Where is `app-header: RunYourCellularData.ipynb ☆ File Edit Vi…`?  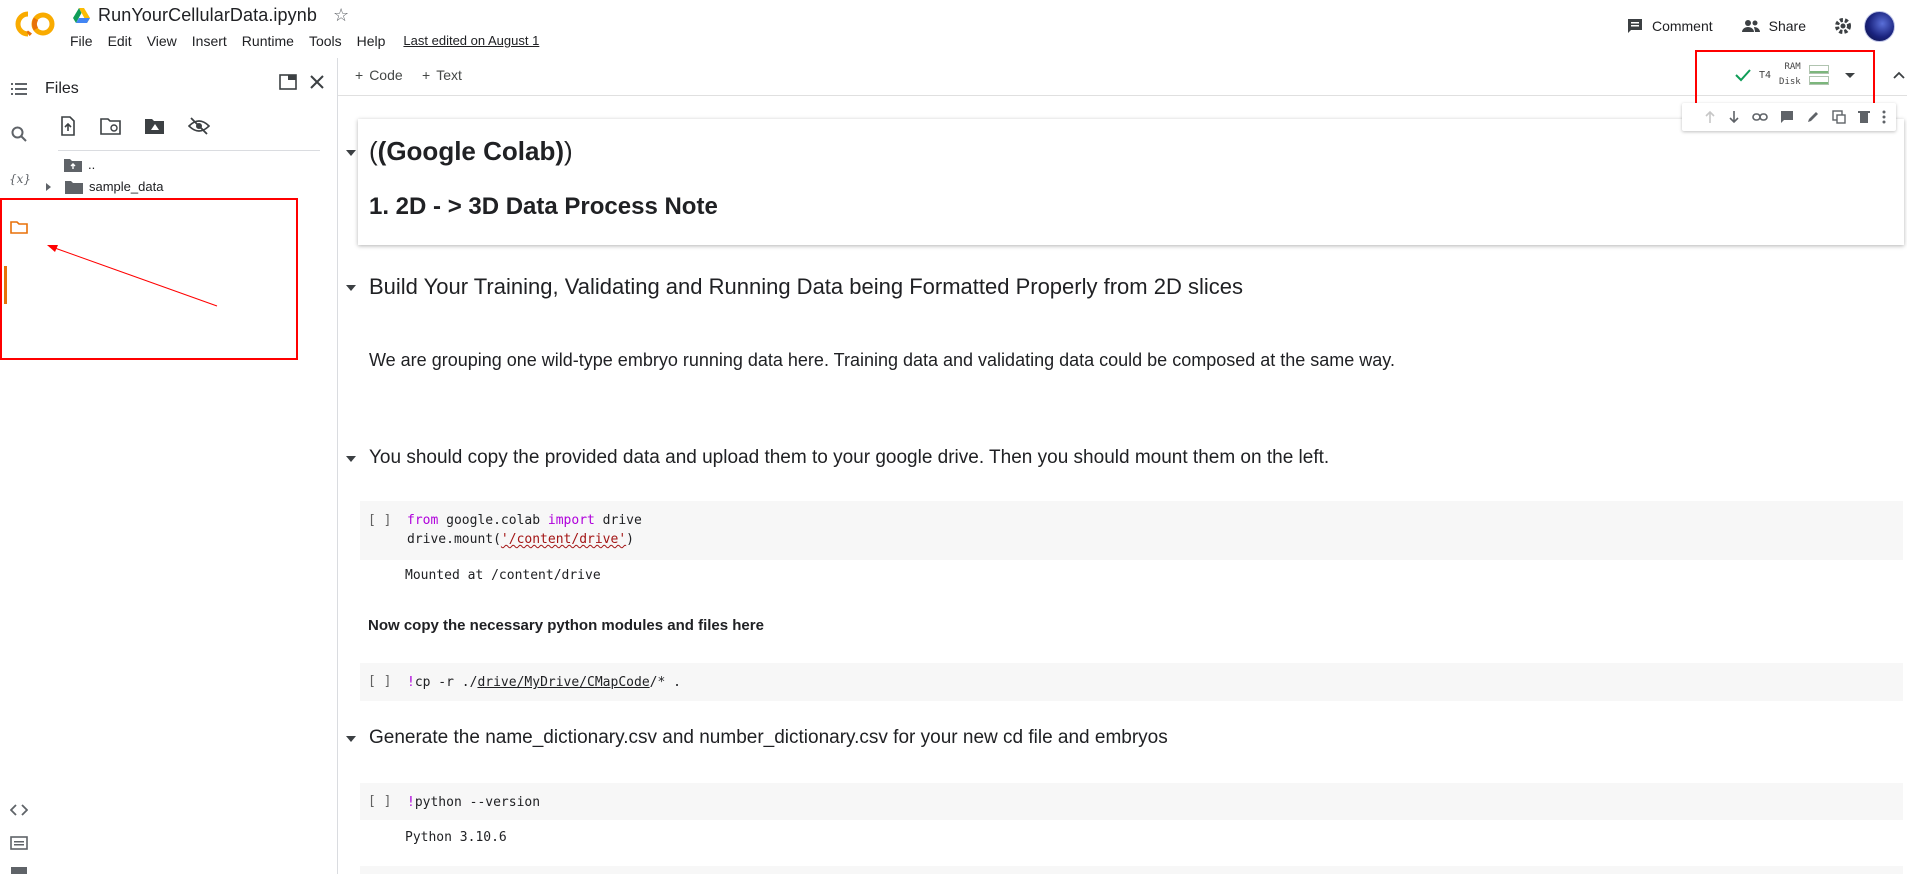
app-header: RunYourCellularData.ipynb ☆ File Edit Vi… is located at coordinates (953, 29).